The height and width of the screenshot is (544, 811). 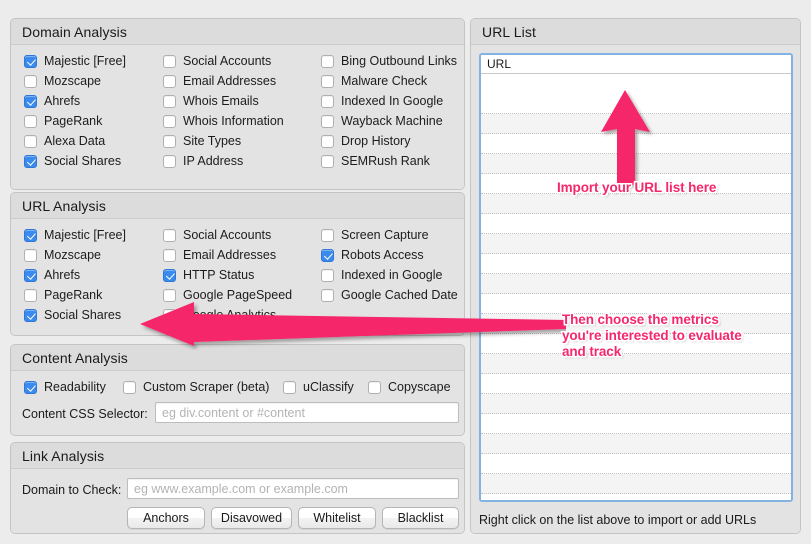 I want to click on anchors-button: Anchors, so click(x=166, y=518).